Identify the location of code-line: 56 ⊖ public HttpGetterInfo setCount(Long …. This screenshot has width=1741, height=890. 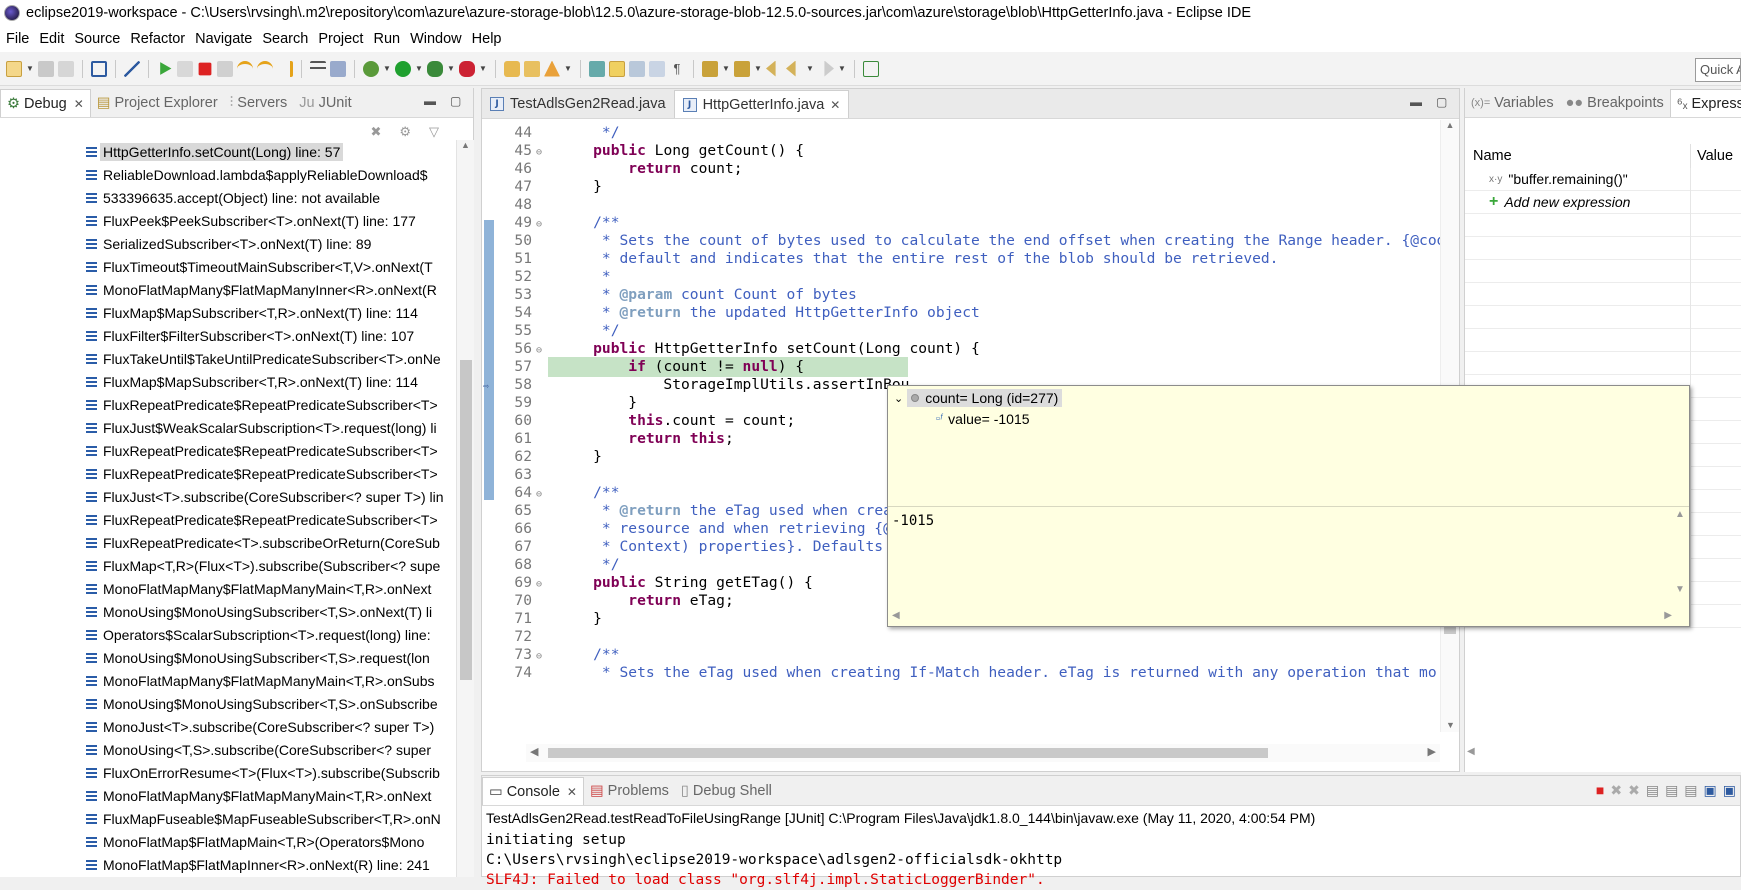
(967, 349).